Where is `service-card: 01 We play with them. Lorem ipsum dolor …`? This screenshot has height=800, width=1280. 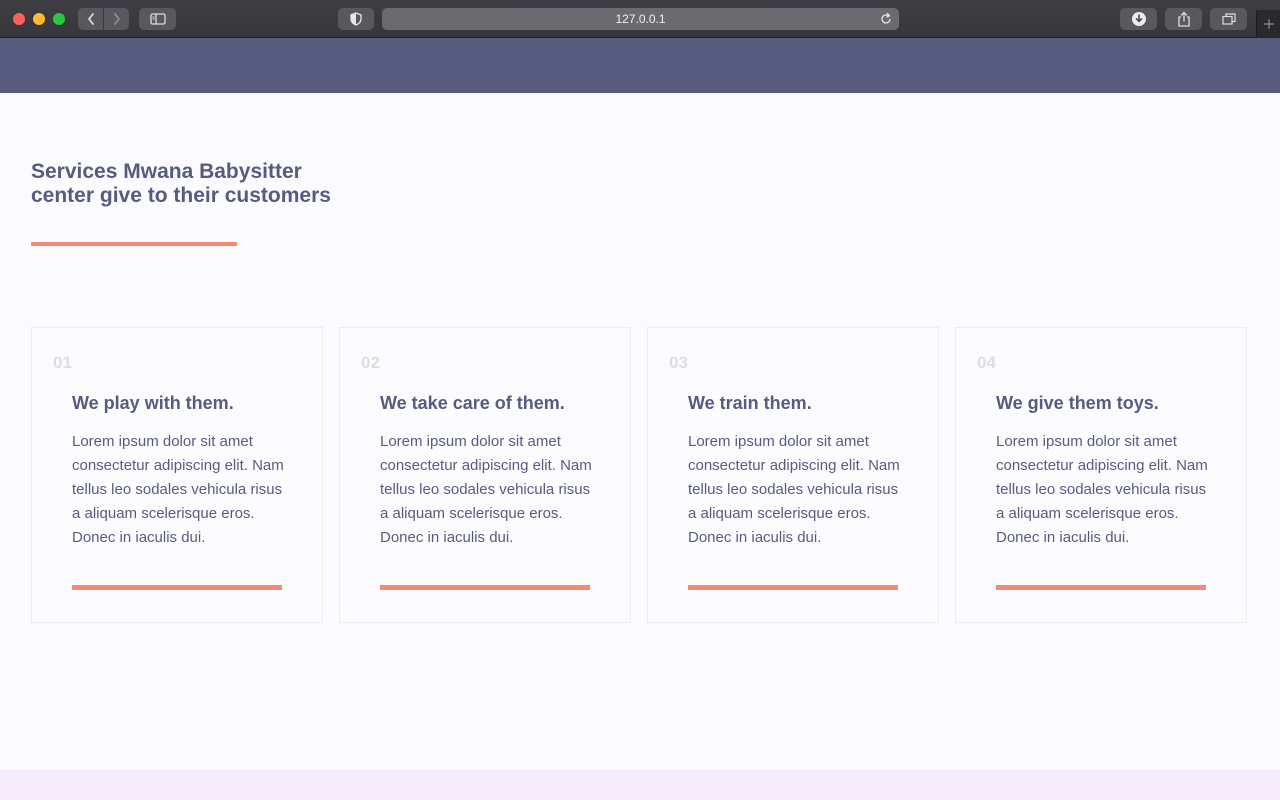
service-card: 01 We play with them. Lorem ipsum dolor … is located at coordinates (177, 475).